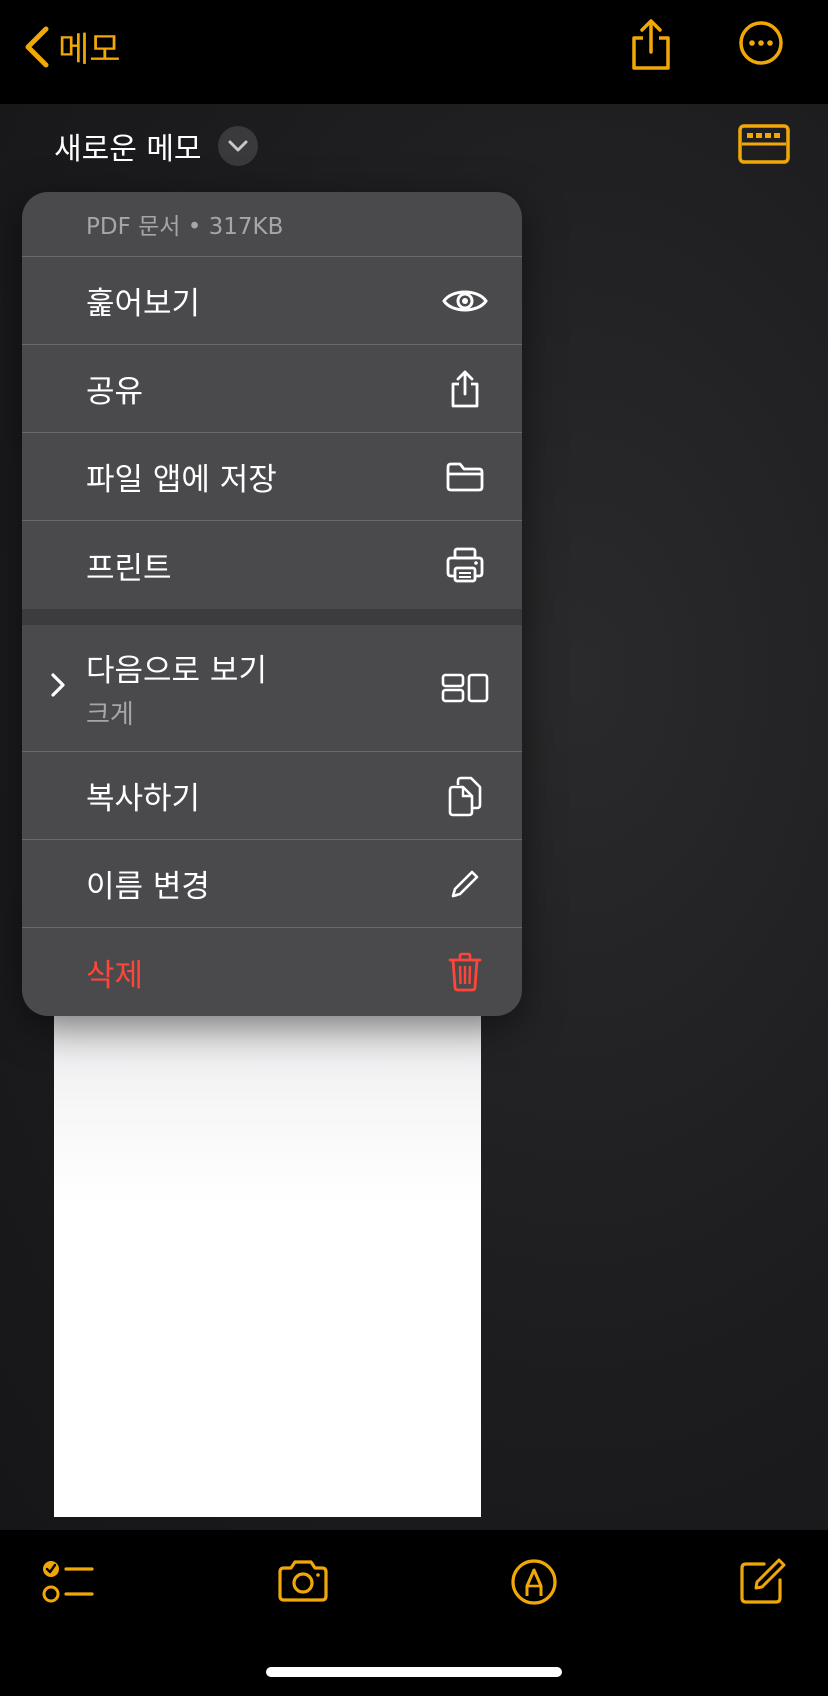  Describe the element at coordinates (272, 972) in the screenshot. I see `menu-item-delete: 삭제` at that location.